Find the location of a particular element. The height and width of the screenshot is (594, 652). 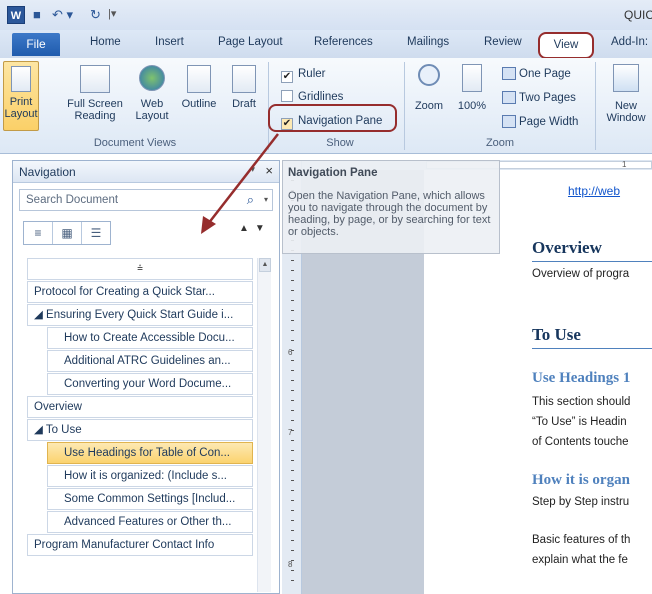

redo-icon: ↻ is located at coordinates (95, 15).